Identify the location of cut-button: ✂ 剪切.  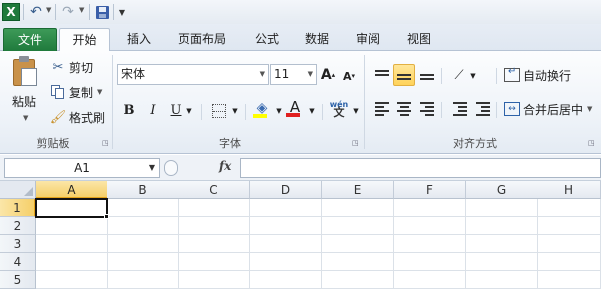
(71, 67).